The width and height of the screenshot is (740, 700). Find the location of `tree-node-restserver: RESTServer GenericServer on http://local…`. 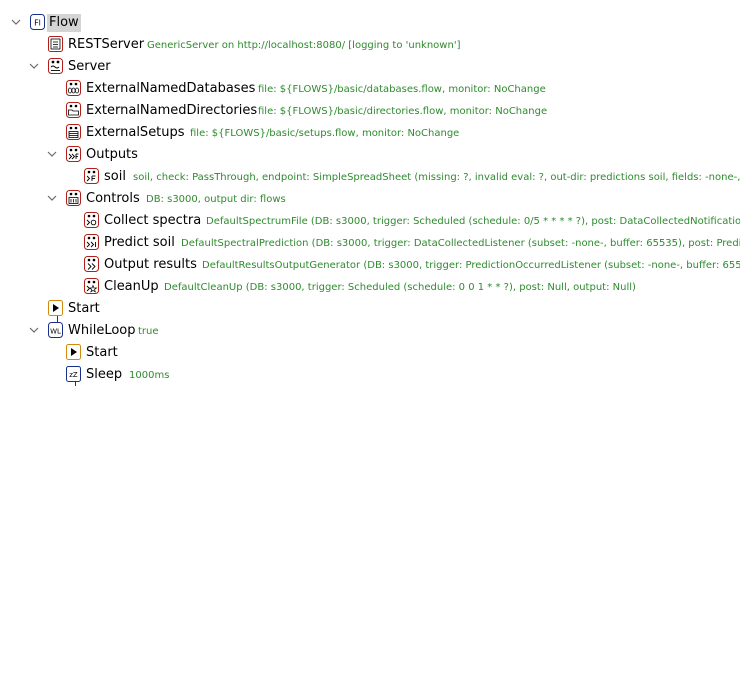

tree-node-restserver: RESTServer GenericServer on http://local… is located at coordinates (370, 45).